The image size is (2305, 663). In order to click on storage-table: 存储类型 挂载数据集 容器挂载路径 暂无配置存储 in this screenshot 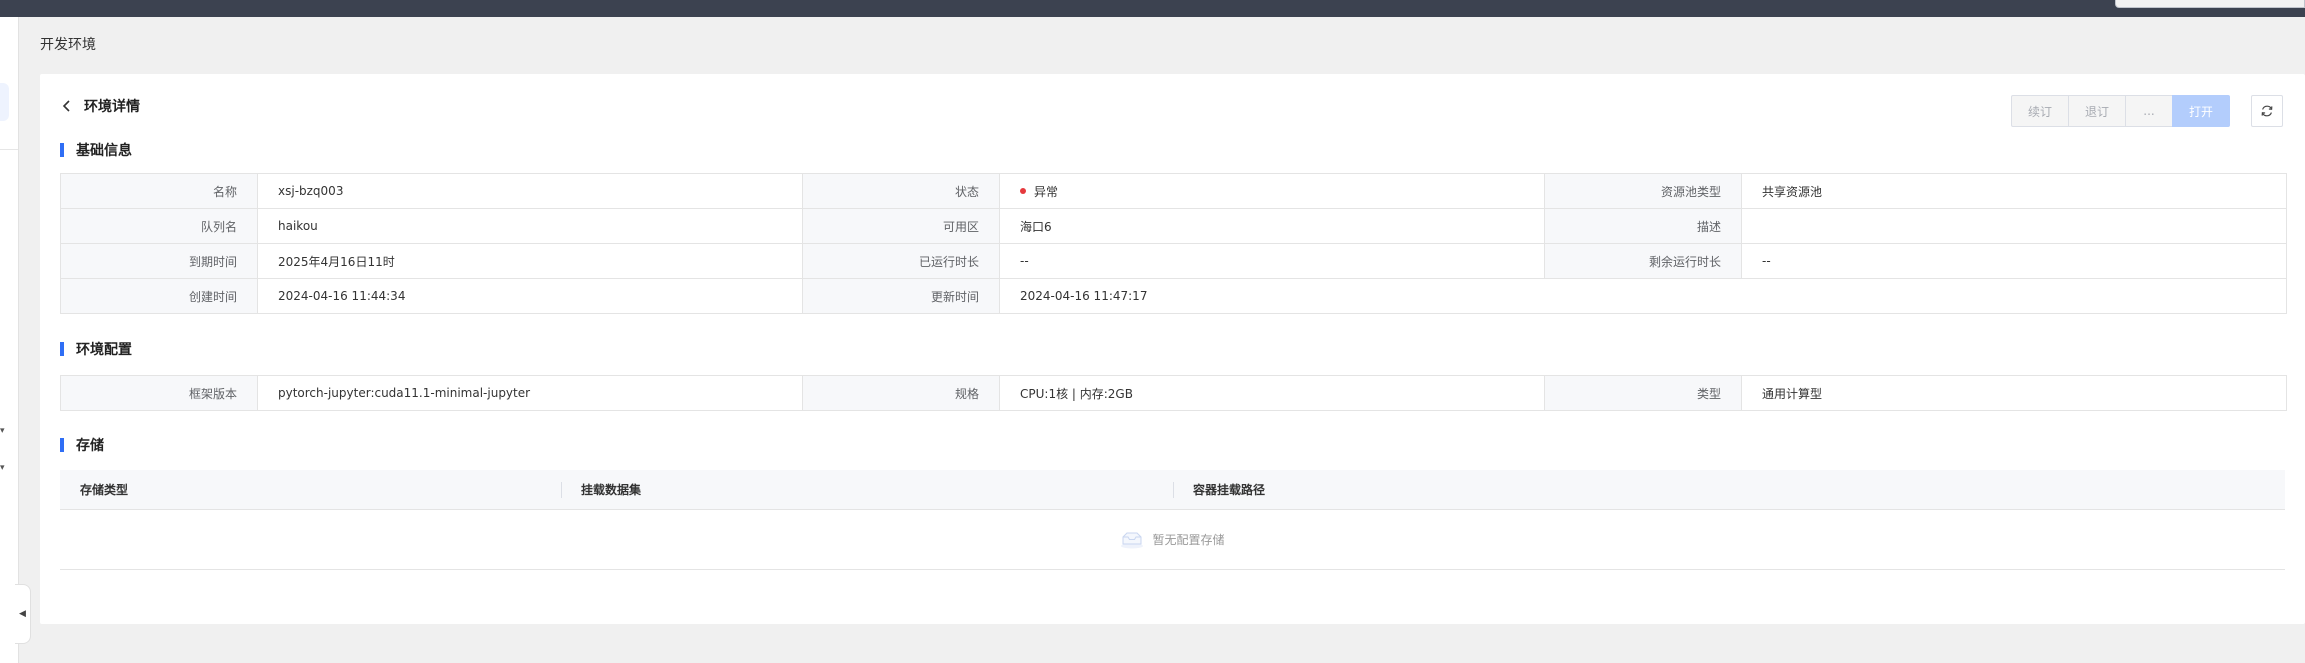, I will do `click(1172, 520)`.